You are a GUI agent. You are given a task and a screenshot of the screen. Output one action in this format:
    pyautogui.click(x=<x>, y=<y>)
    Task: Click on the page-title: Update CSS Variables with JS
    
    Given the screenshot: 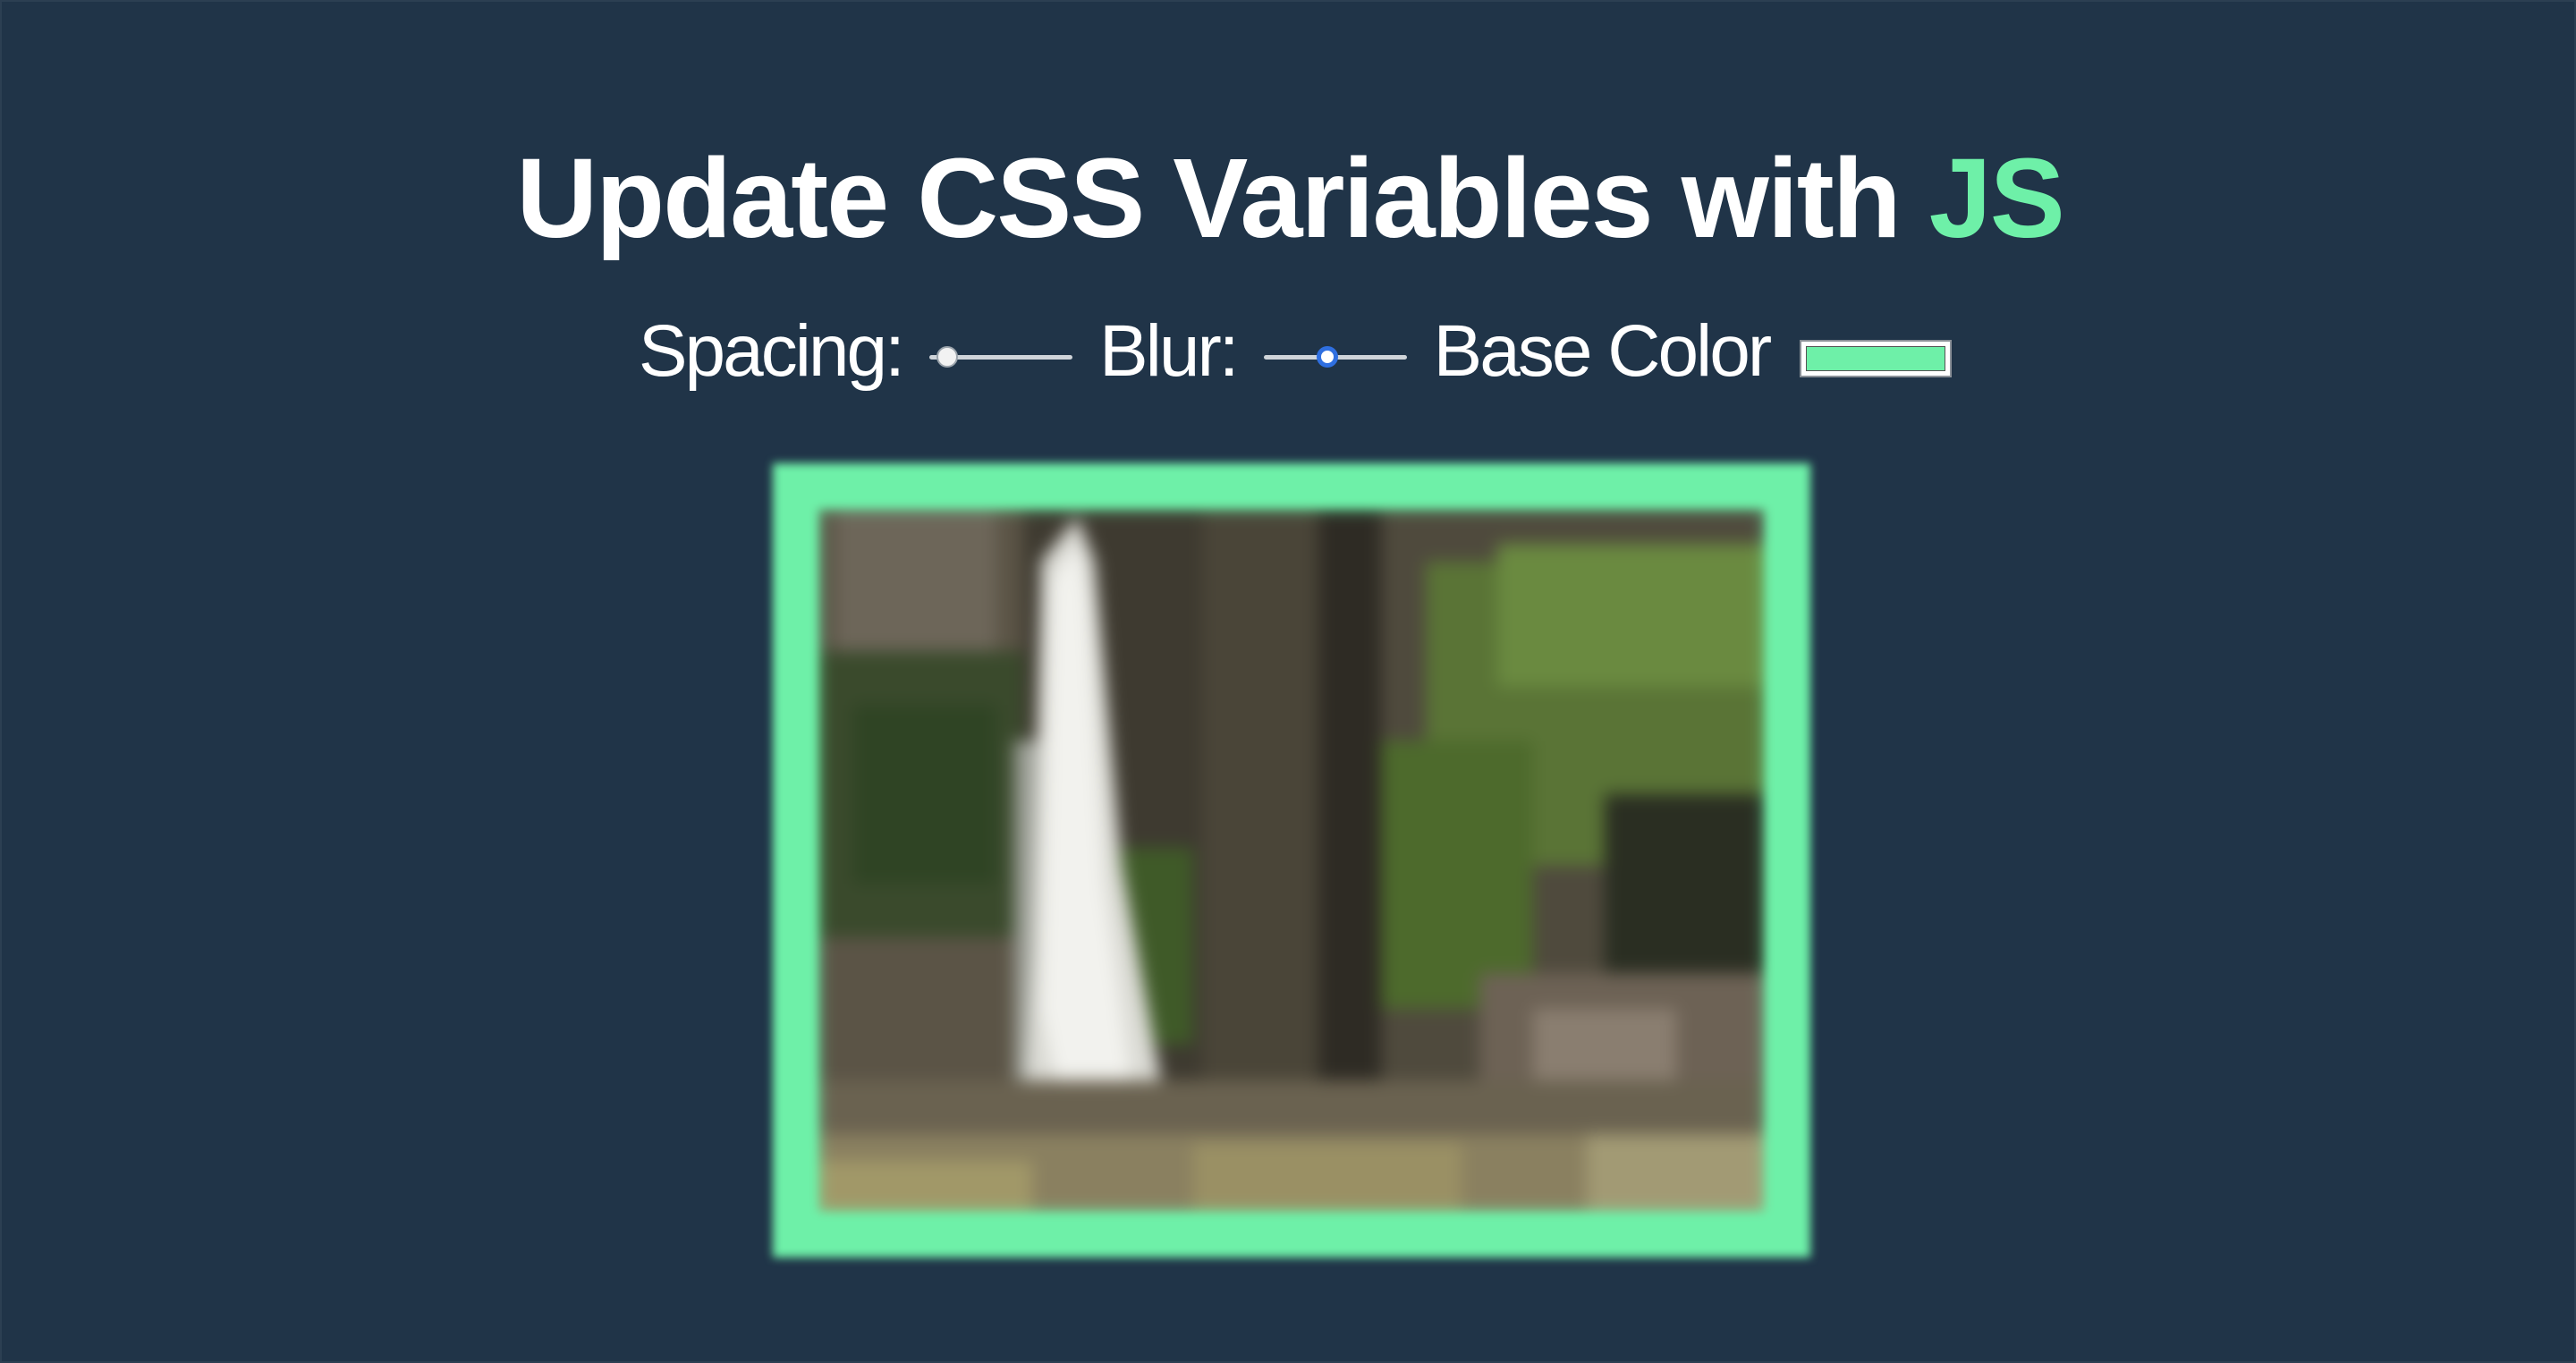 What is the action you would take?
    pyautogui.click(x=1289, y=199)
    